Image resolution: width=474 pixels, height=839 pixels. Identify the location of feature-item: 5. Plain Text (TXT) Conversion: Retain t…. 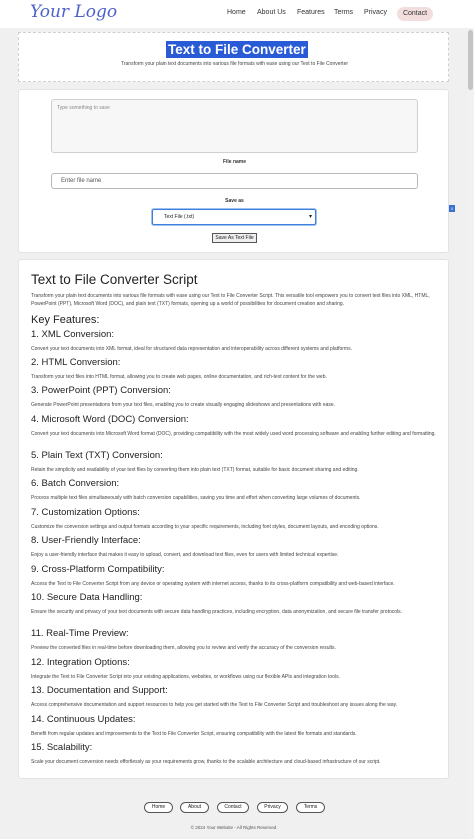
(235, 462).